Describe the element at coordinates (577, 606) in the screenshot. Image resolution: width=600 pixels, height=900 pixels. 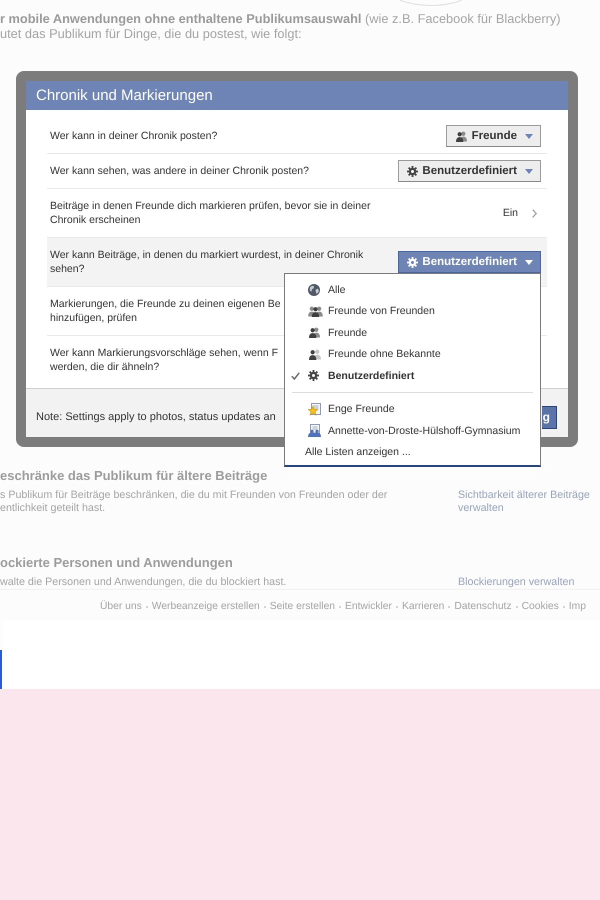
I see `footer-link: Imp` at that location.